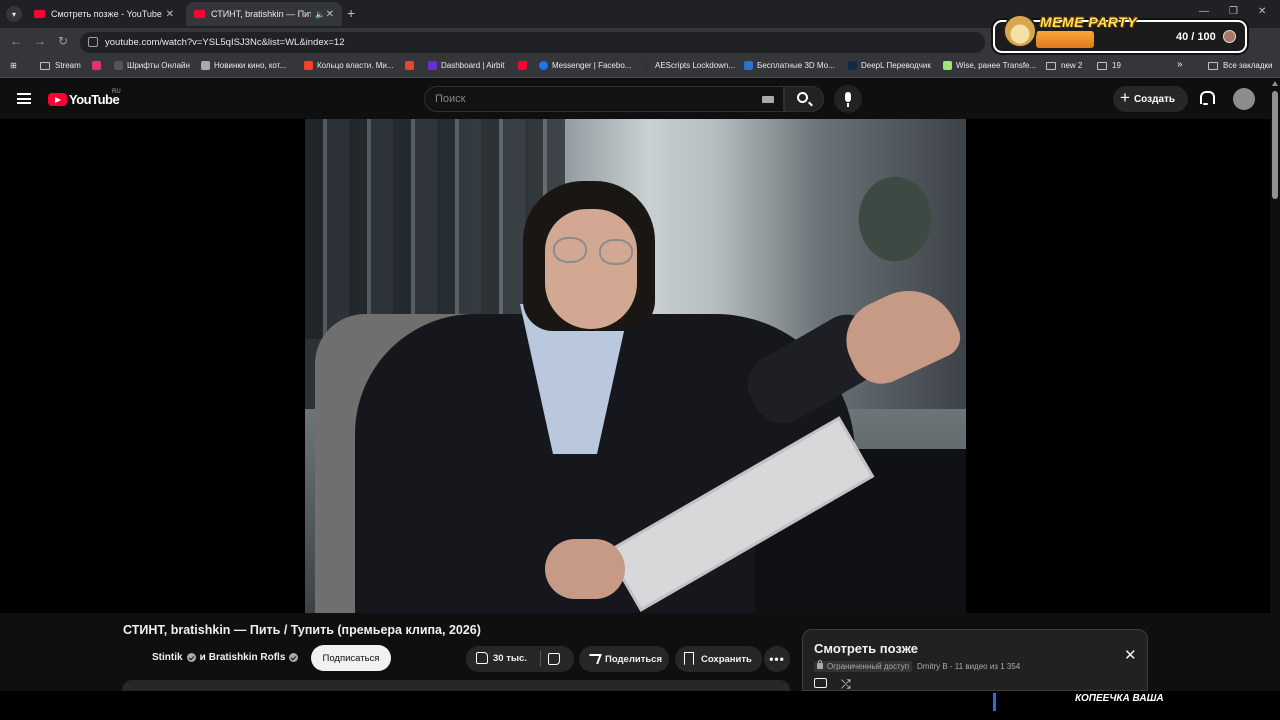 Image resolution: width=1280 pixels, height=720 pixels. What do you see at coordinates (63, 41) in the screenshot?
I see `reload-icon: ↻` at bounding box center [63, 41].